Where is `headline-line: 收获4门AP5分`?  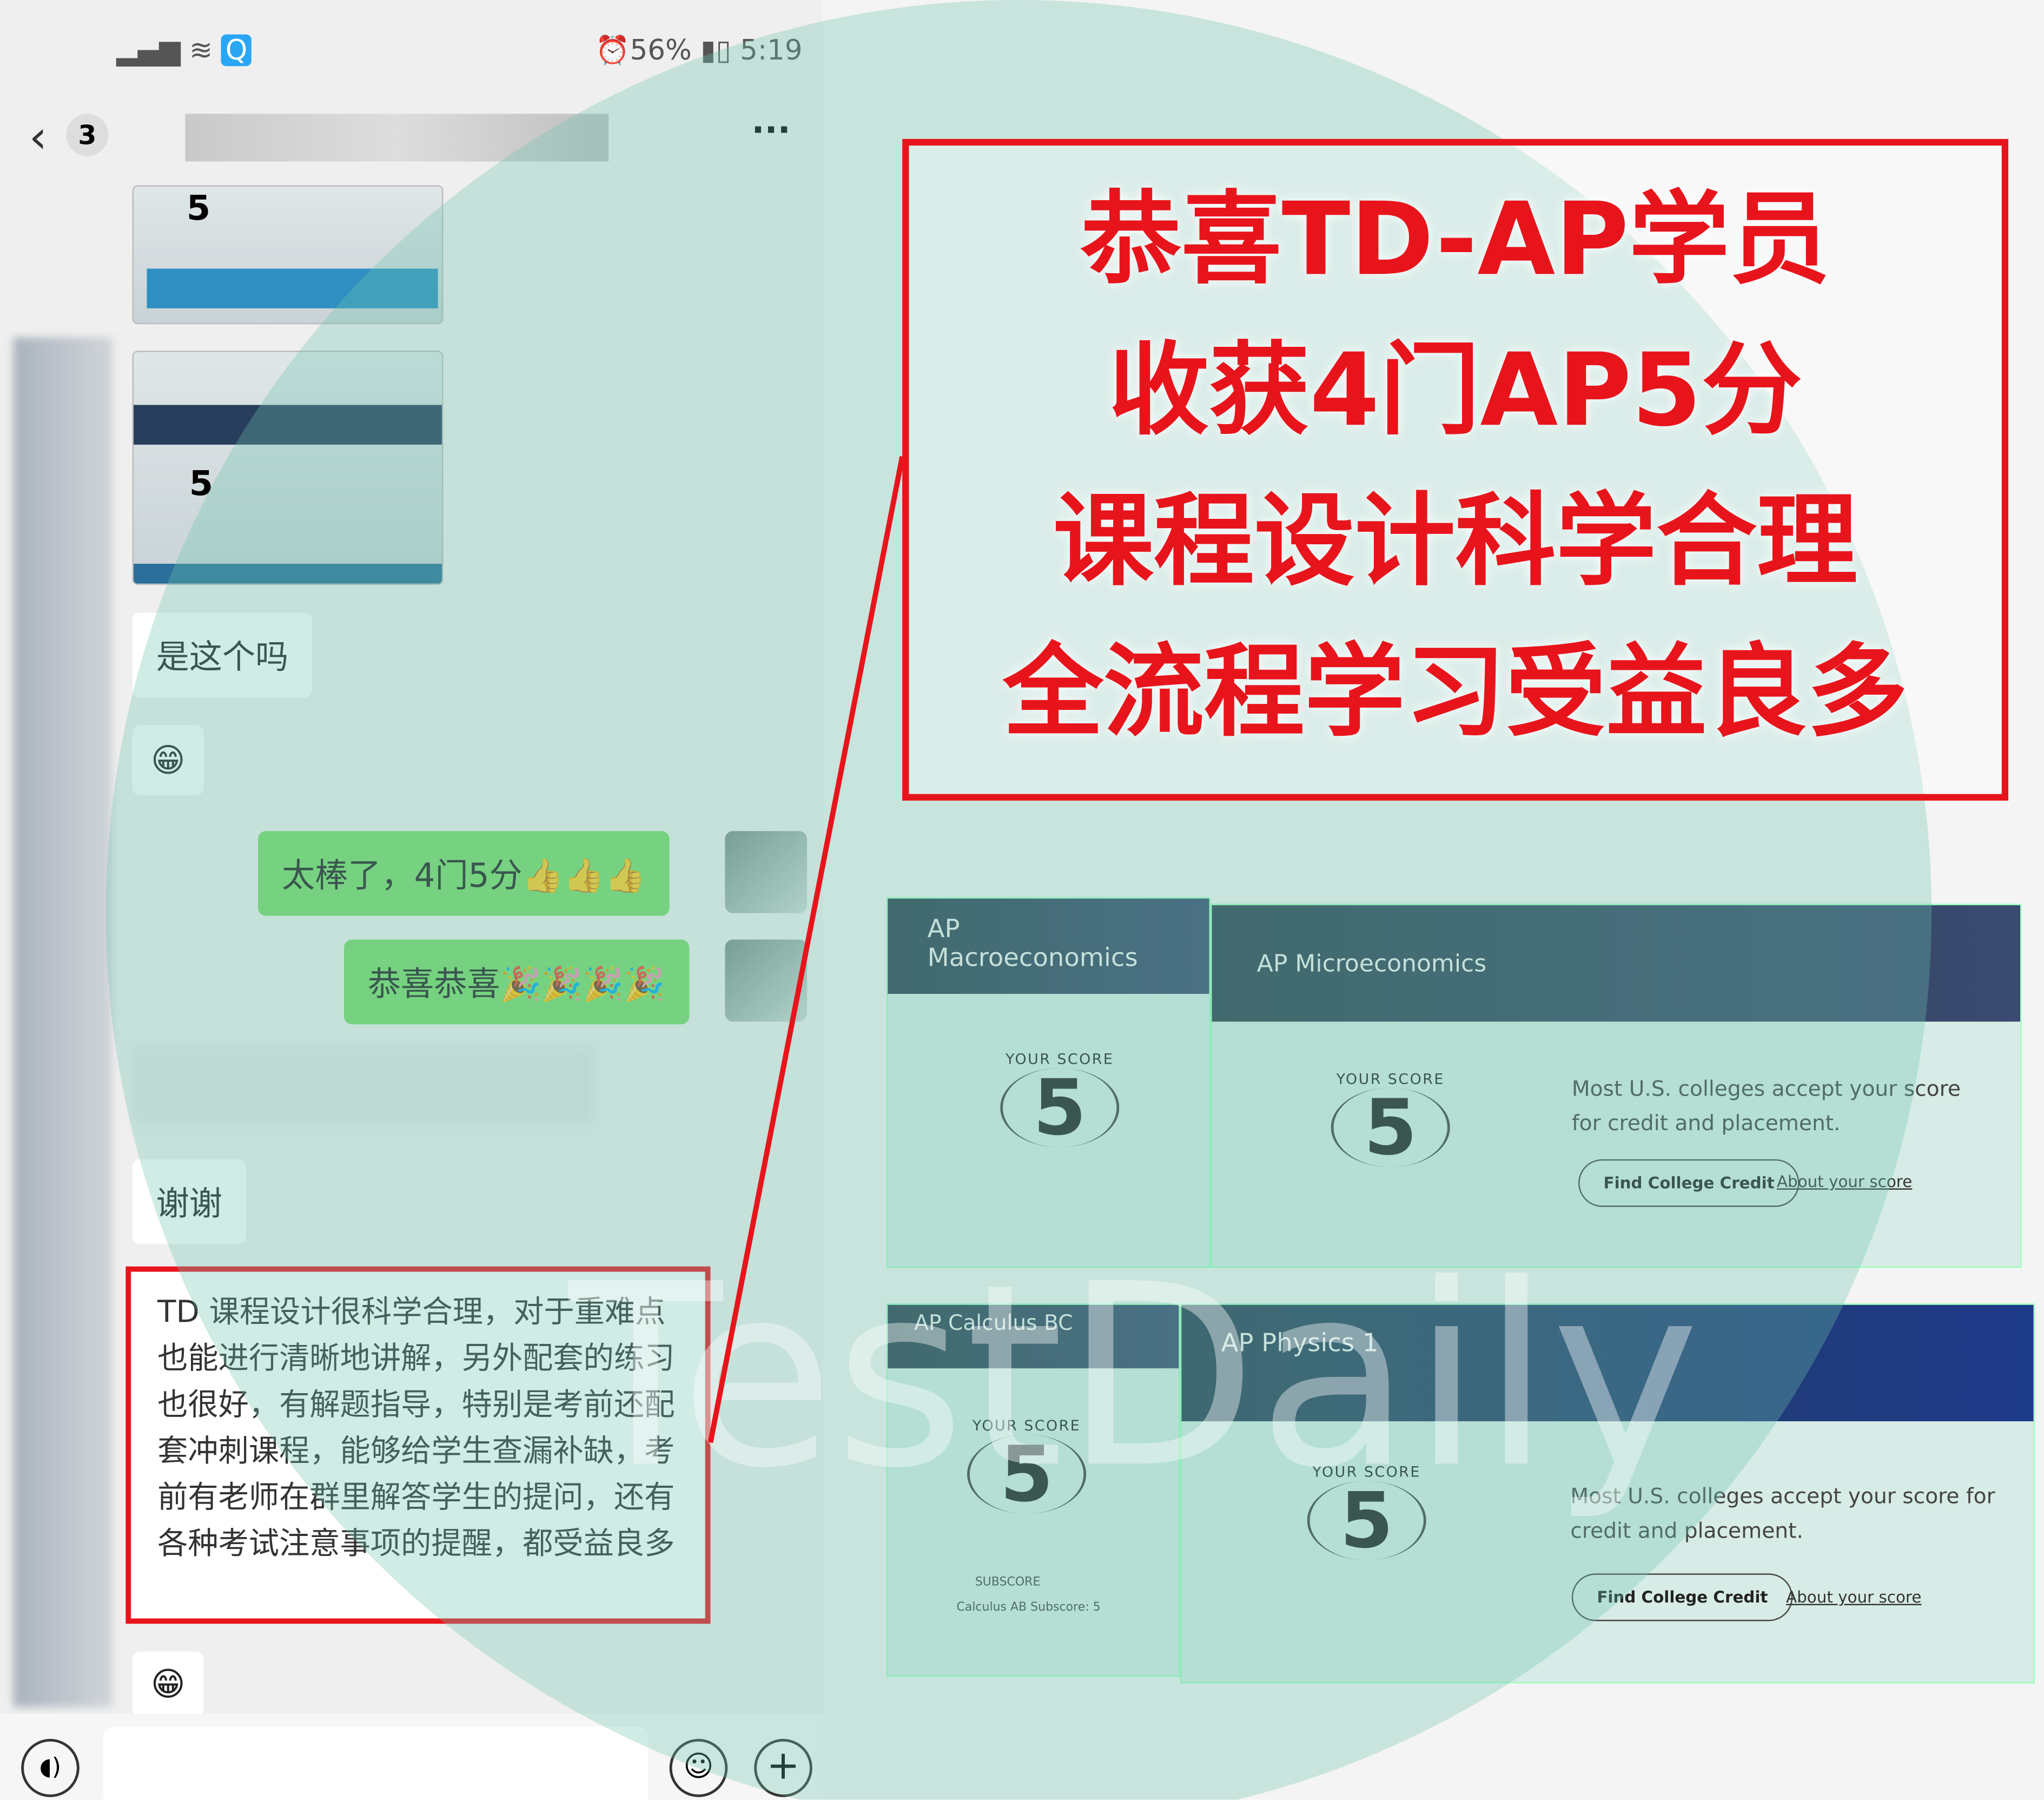
headline-line: 收获4门AP5分 is located at coordinates (1455, 390).